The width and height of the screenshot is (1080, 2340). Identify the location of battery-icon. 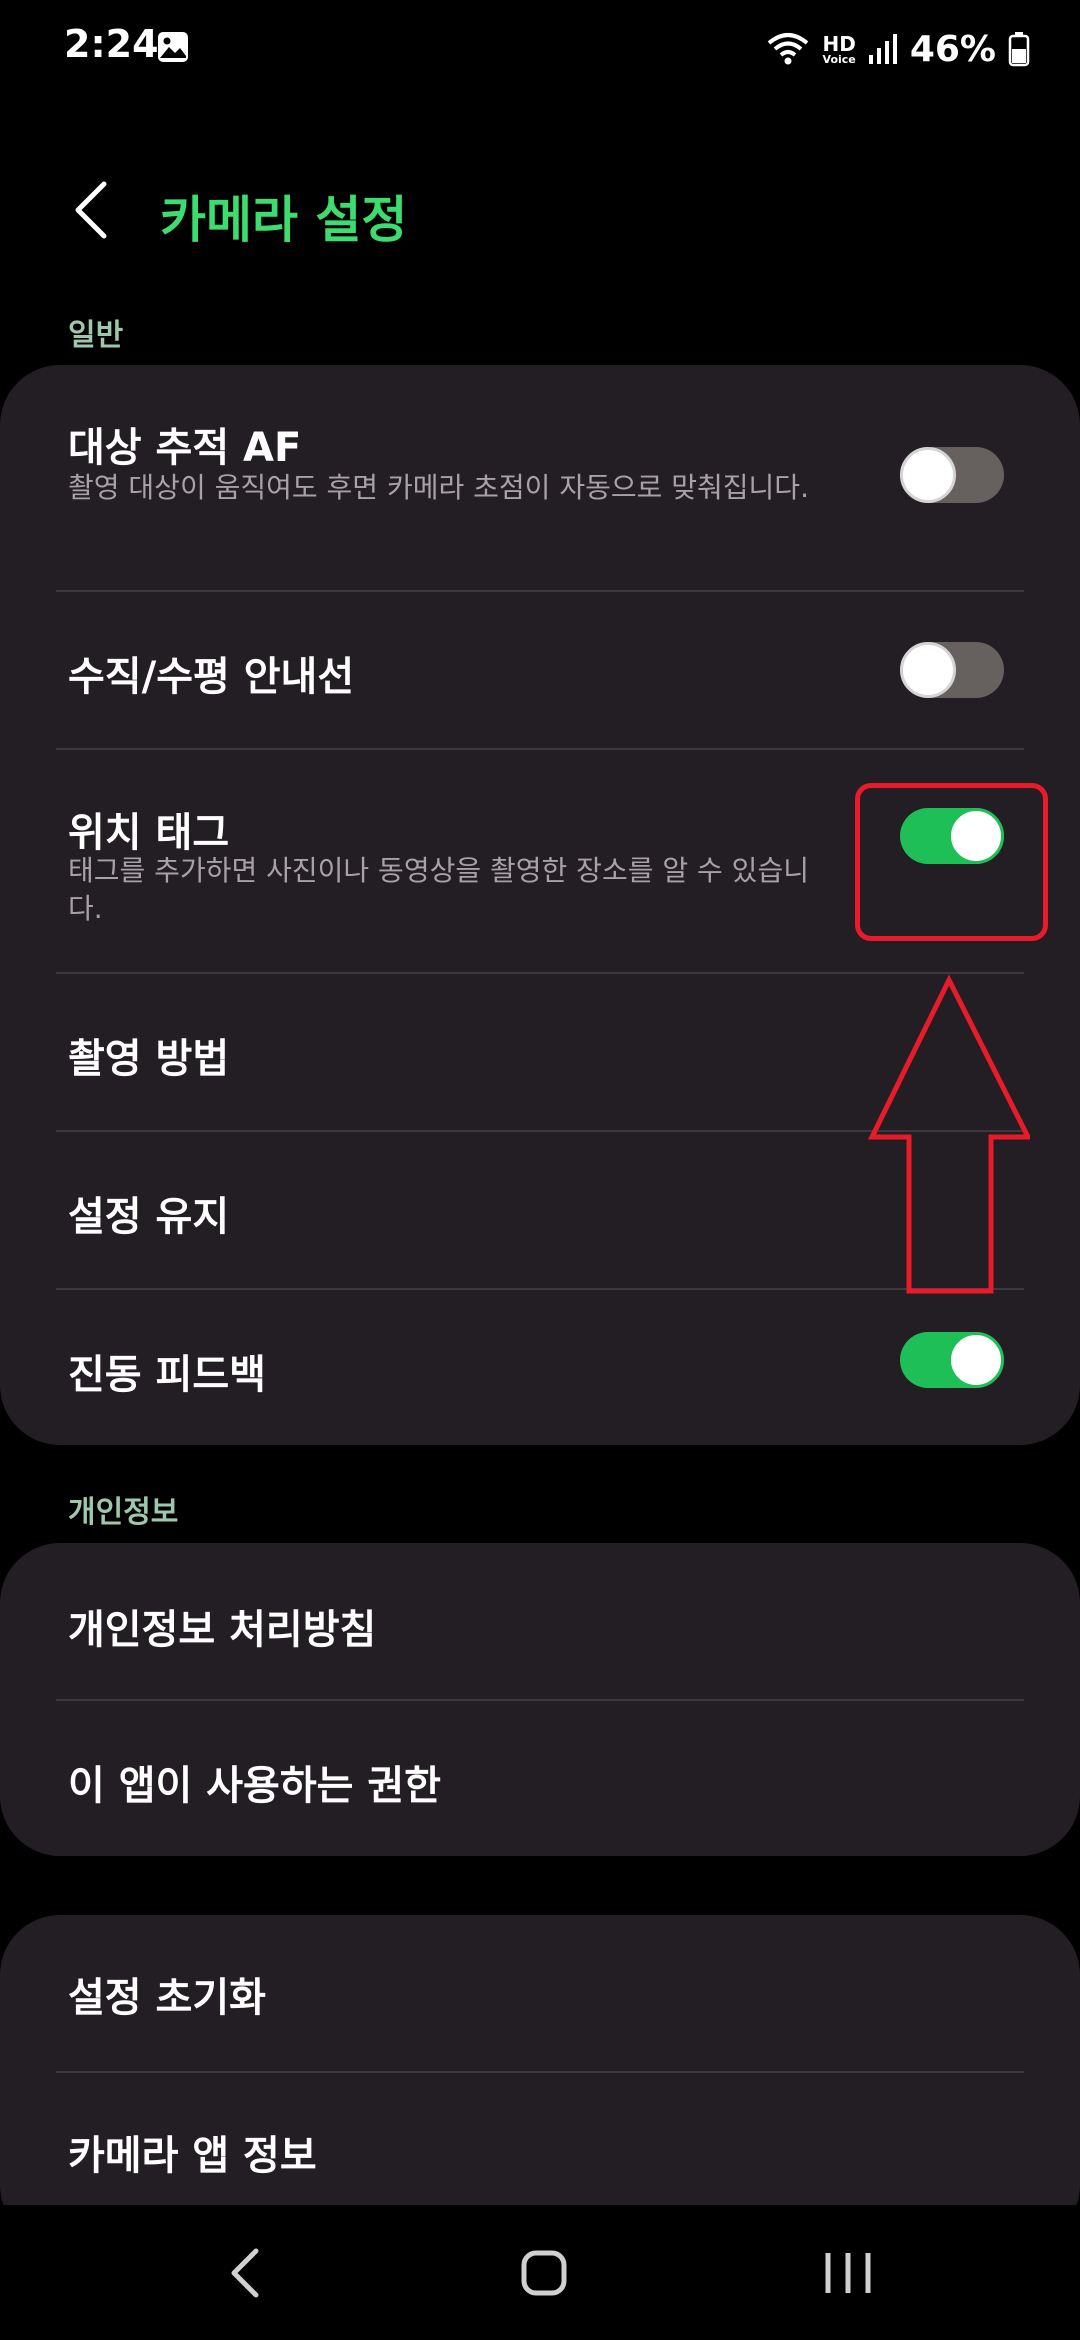
(1019, 49).